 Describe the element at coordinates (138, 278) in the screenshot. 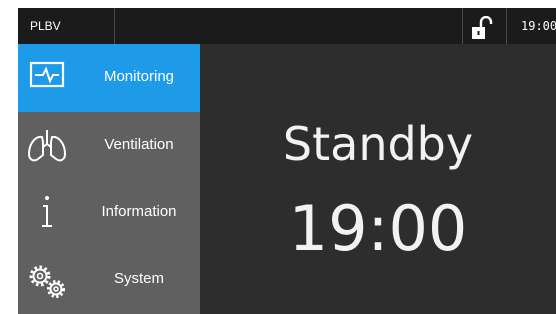

I see `sidebar-item-label: System` at that location.